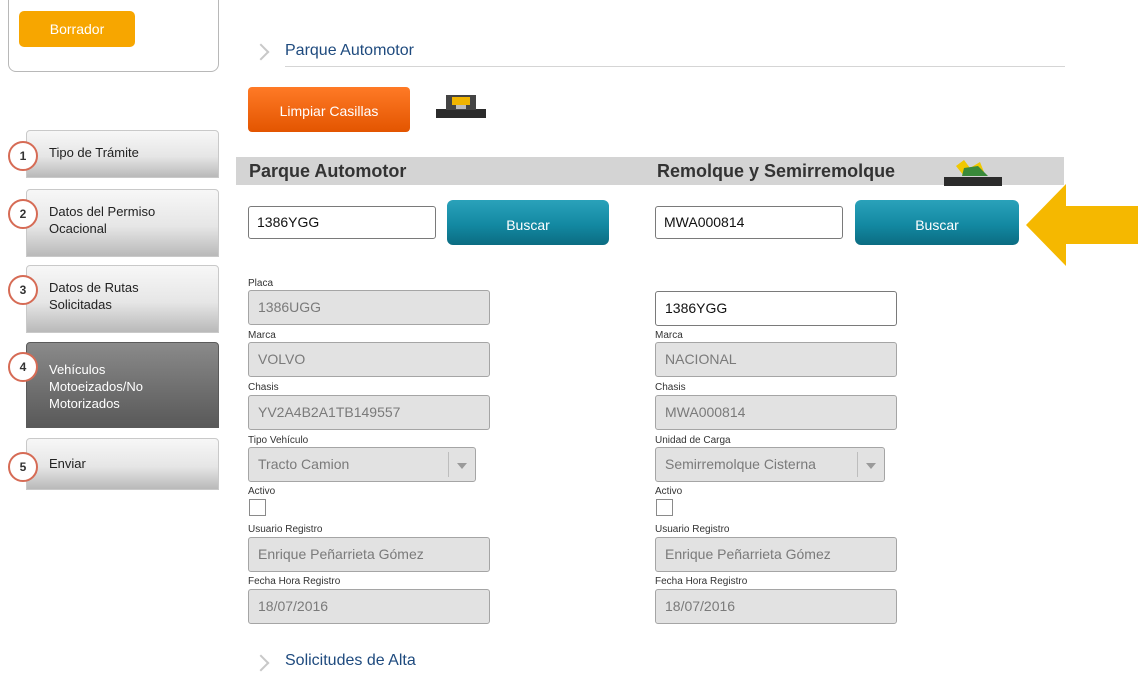 Image resolution: width=1138 pixels, height=673 pixels. I want to click on unidad-carga-value: Semirremolque Cisterna, so click(740, 464).